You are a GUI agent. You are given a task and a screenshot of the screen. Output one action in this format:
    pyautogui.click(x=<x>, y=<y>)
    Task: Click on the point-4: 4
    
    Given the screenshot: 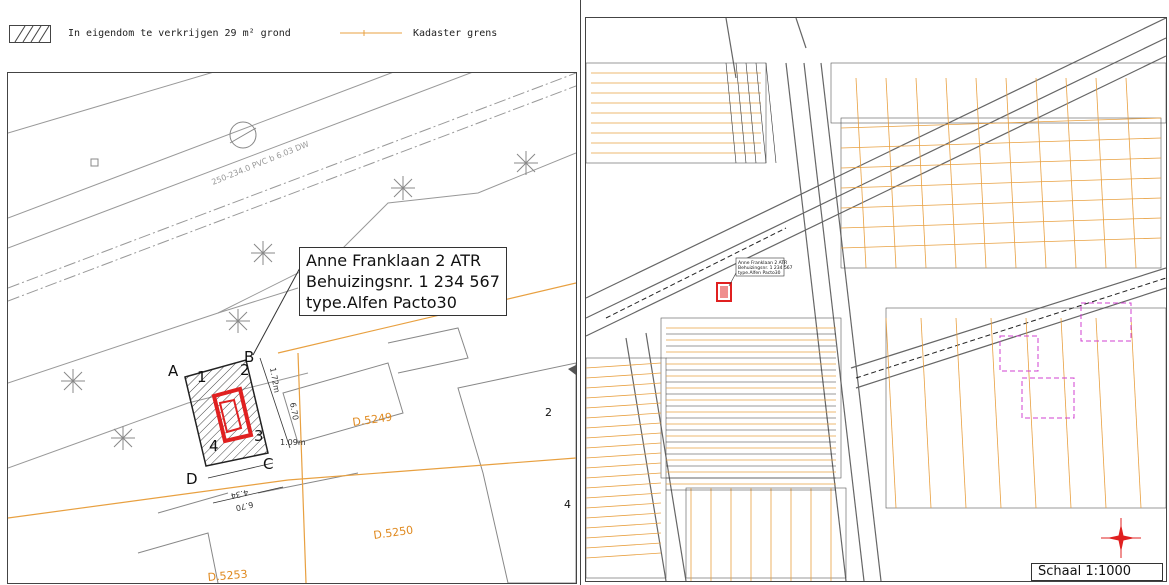 What is the action you would take?
    pyautogui.click(x=214, y=446)
    